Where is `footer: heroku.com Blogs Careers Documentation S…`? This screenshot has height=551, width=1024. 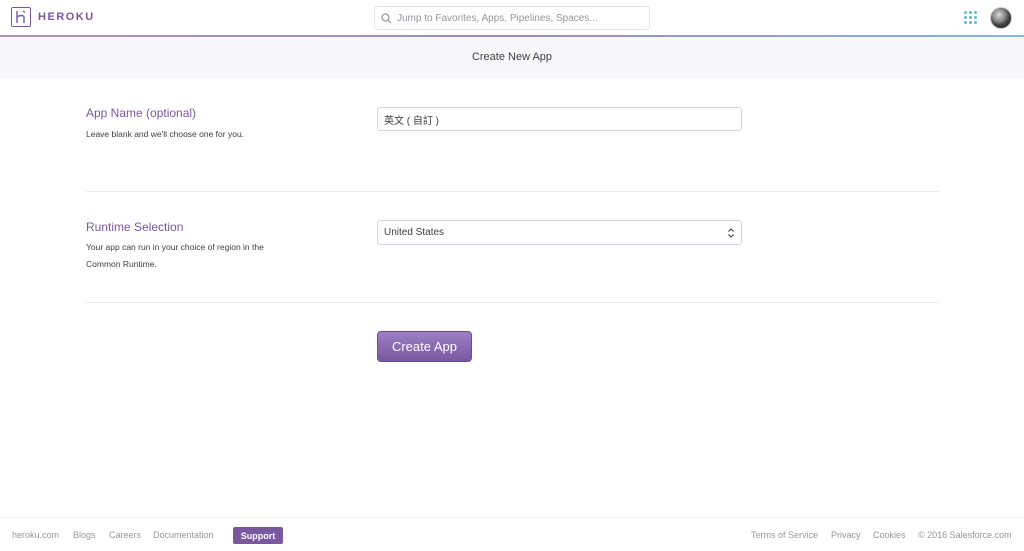 footer: heroku.com Blogs Careers Documentation S… is located at coordinates (512, 534).